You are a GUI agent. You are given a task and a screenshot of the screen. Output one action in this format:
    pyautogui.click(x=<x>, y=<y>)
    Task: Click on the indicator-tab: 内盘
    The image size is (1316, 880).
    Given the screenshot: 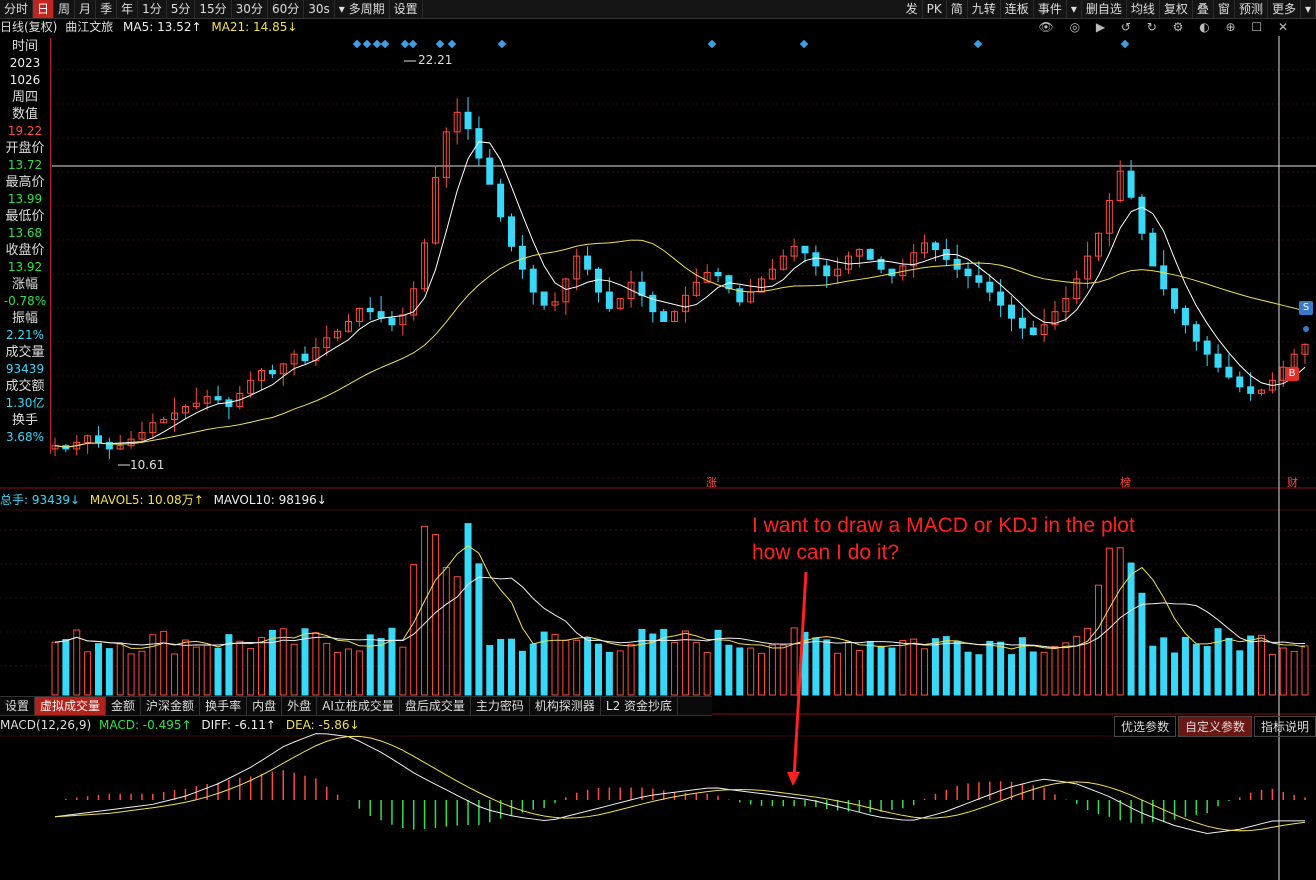 What is the action you would take?
    pyautogui.click(x=265, y=706)
    